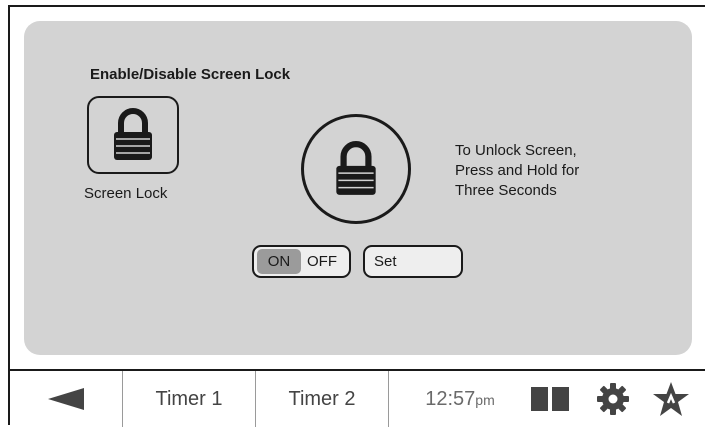 The height and width of the screenshot is (427, 705). I want to click on favorites-button, so click(671, 399).